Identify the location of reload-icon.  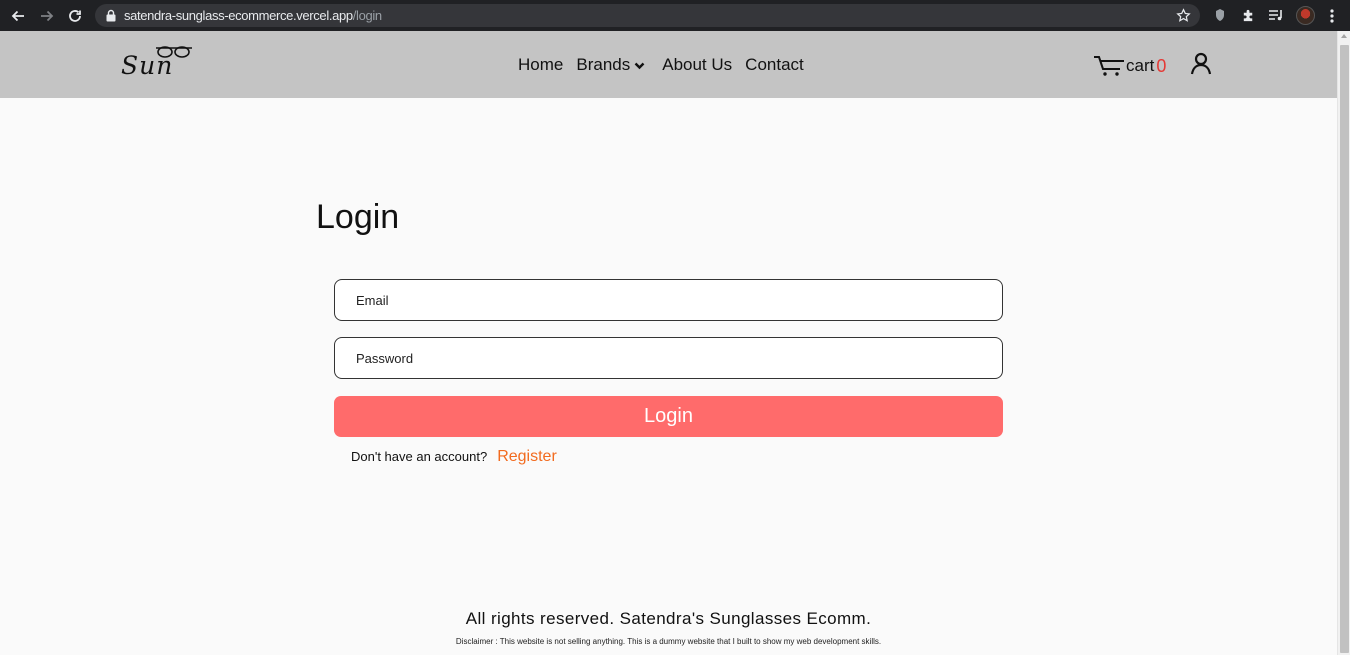
(75, 16).